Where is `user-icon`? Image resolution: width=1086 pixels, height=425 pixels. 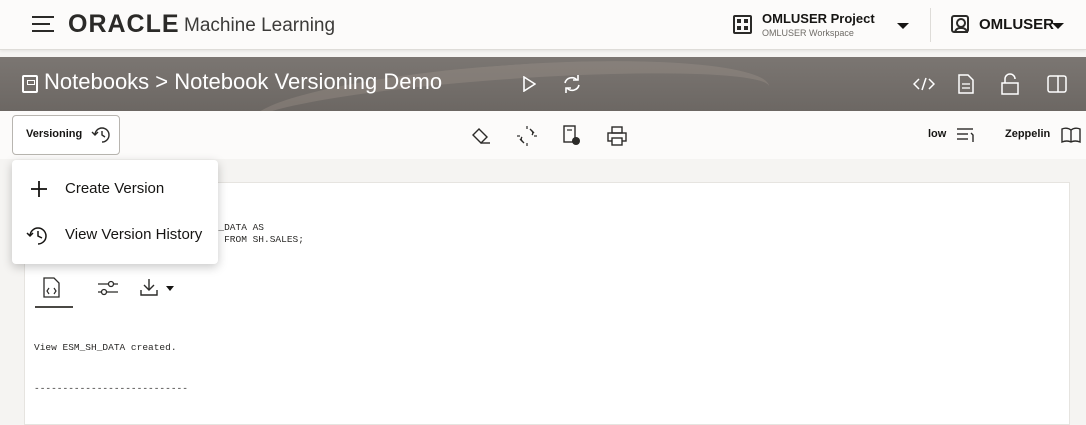 user-icon is located at coordinates (960, 24).